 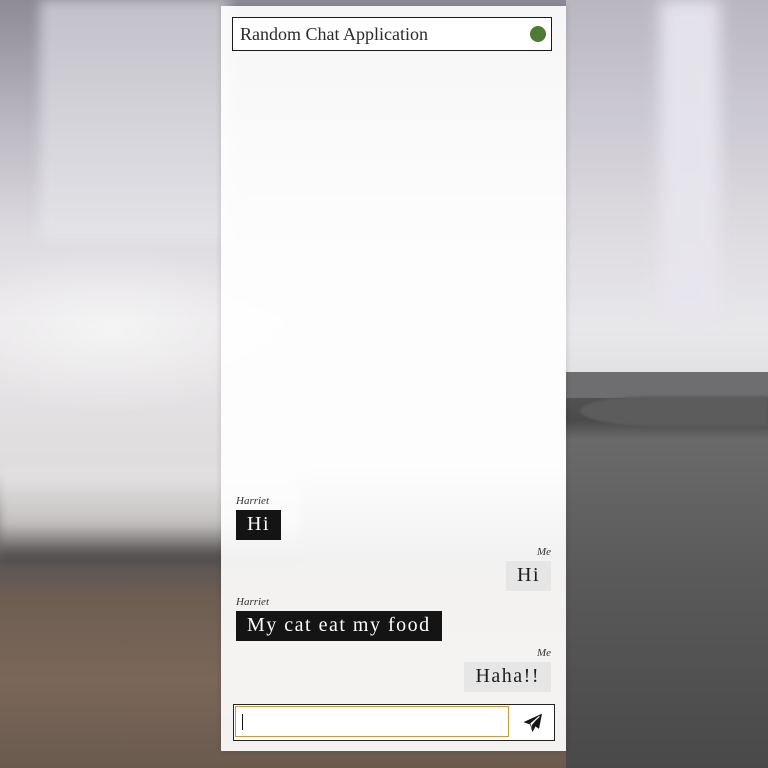 I want to click on message-composer, so click(x=394, y=722).